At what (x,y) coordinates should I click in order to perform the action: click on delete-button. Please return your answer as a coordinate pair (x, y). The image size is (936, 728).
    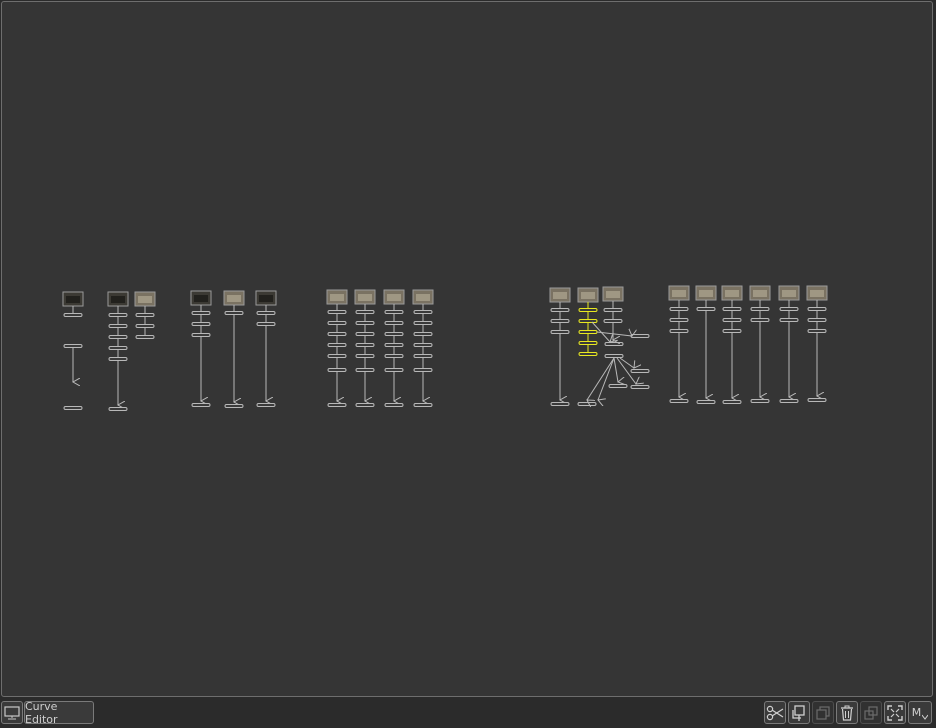
    Looking at the image, I should click on (847, 712).